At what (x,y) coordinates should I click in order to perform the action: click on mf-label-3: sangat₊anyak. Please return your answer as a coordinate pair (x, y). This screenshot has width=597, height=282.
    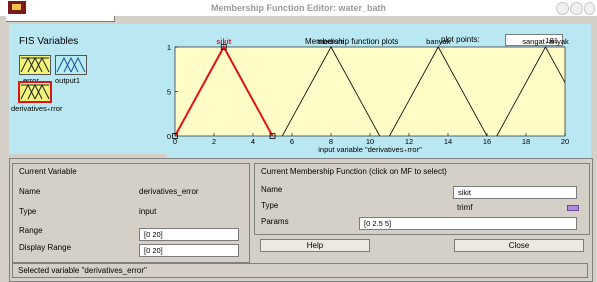
    Looking at the image, I should click on (545, 41).